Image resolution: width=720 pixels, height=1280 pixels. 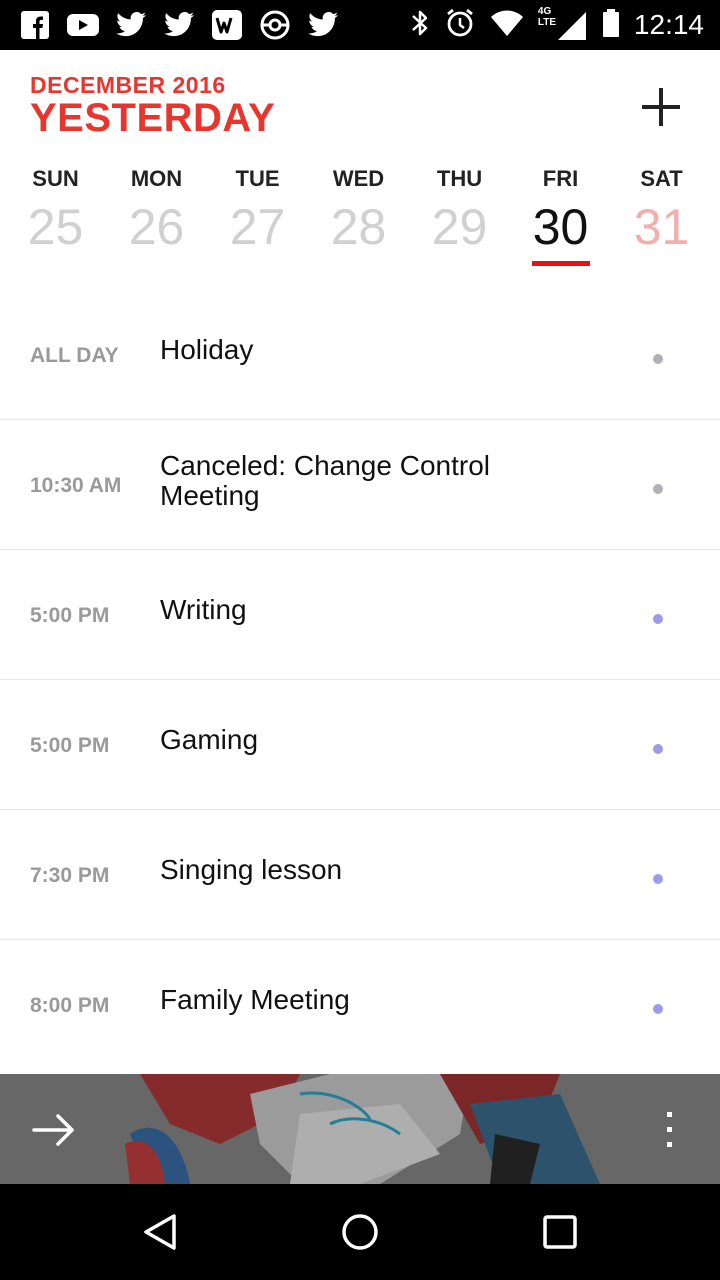 I want to click on navigation-bar, so click(x=360, y=1232).